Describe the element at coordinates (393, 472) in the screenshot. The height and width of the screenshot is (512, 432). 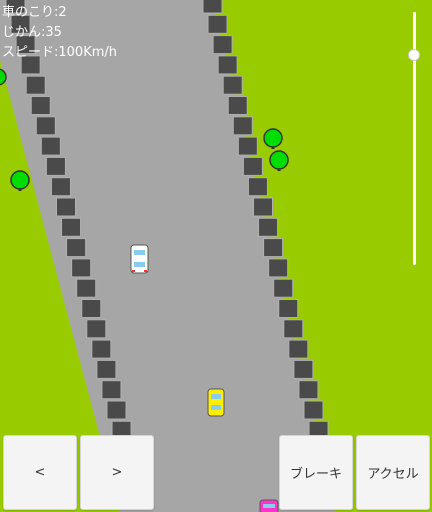
I see `accelerate-button: アクセル` at that location.